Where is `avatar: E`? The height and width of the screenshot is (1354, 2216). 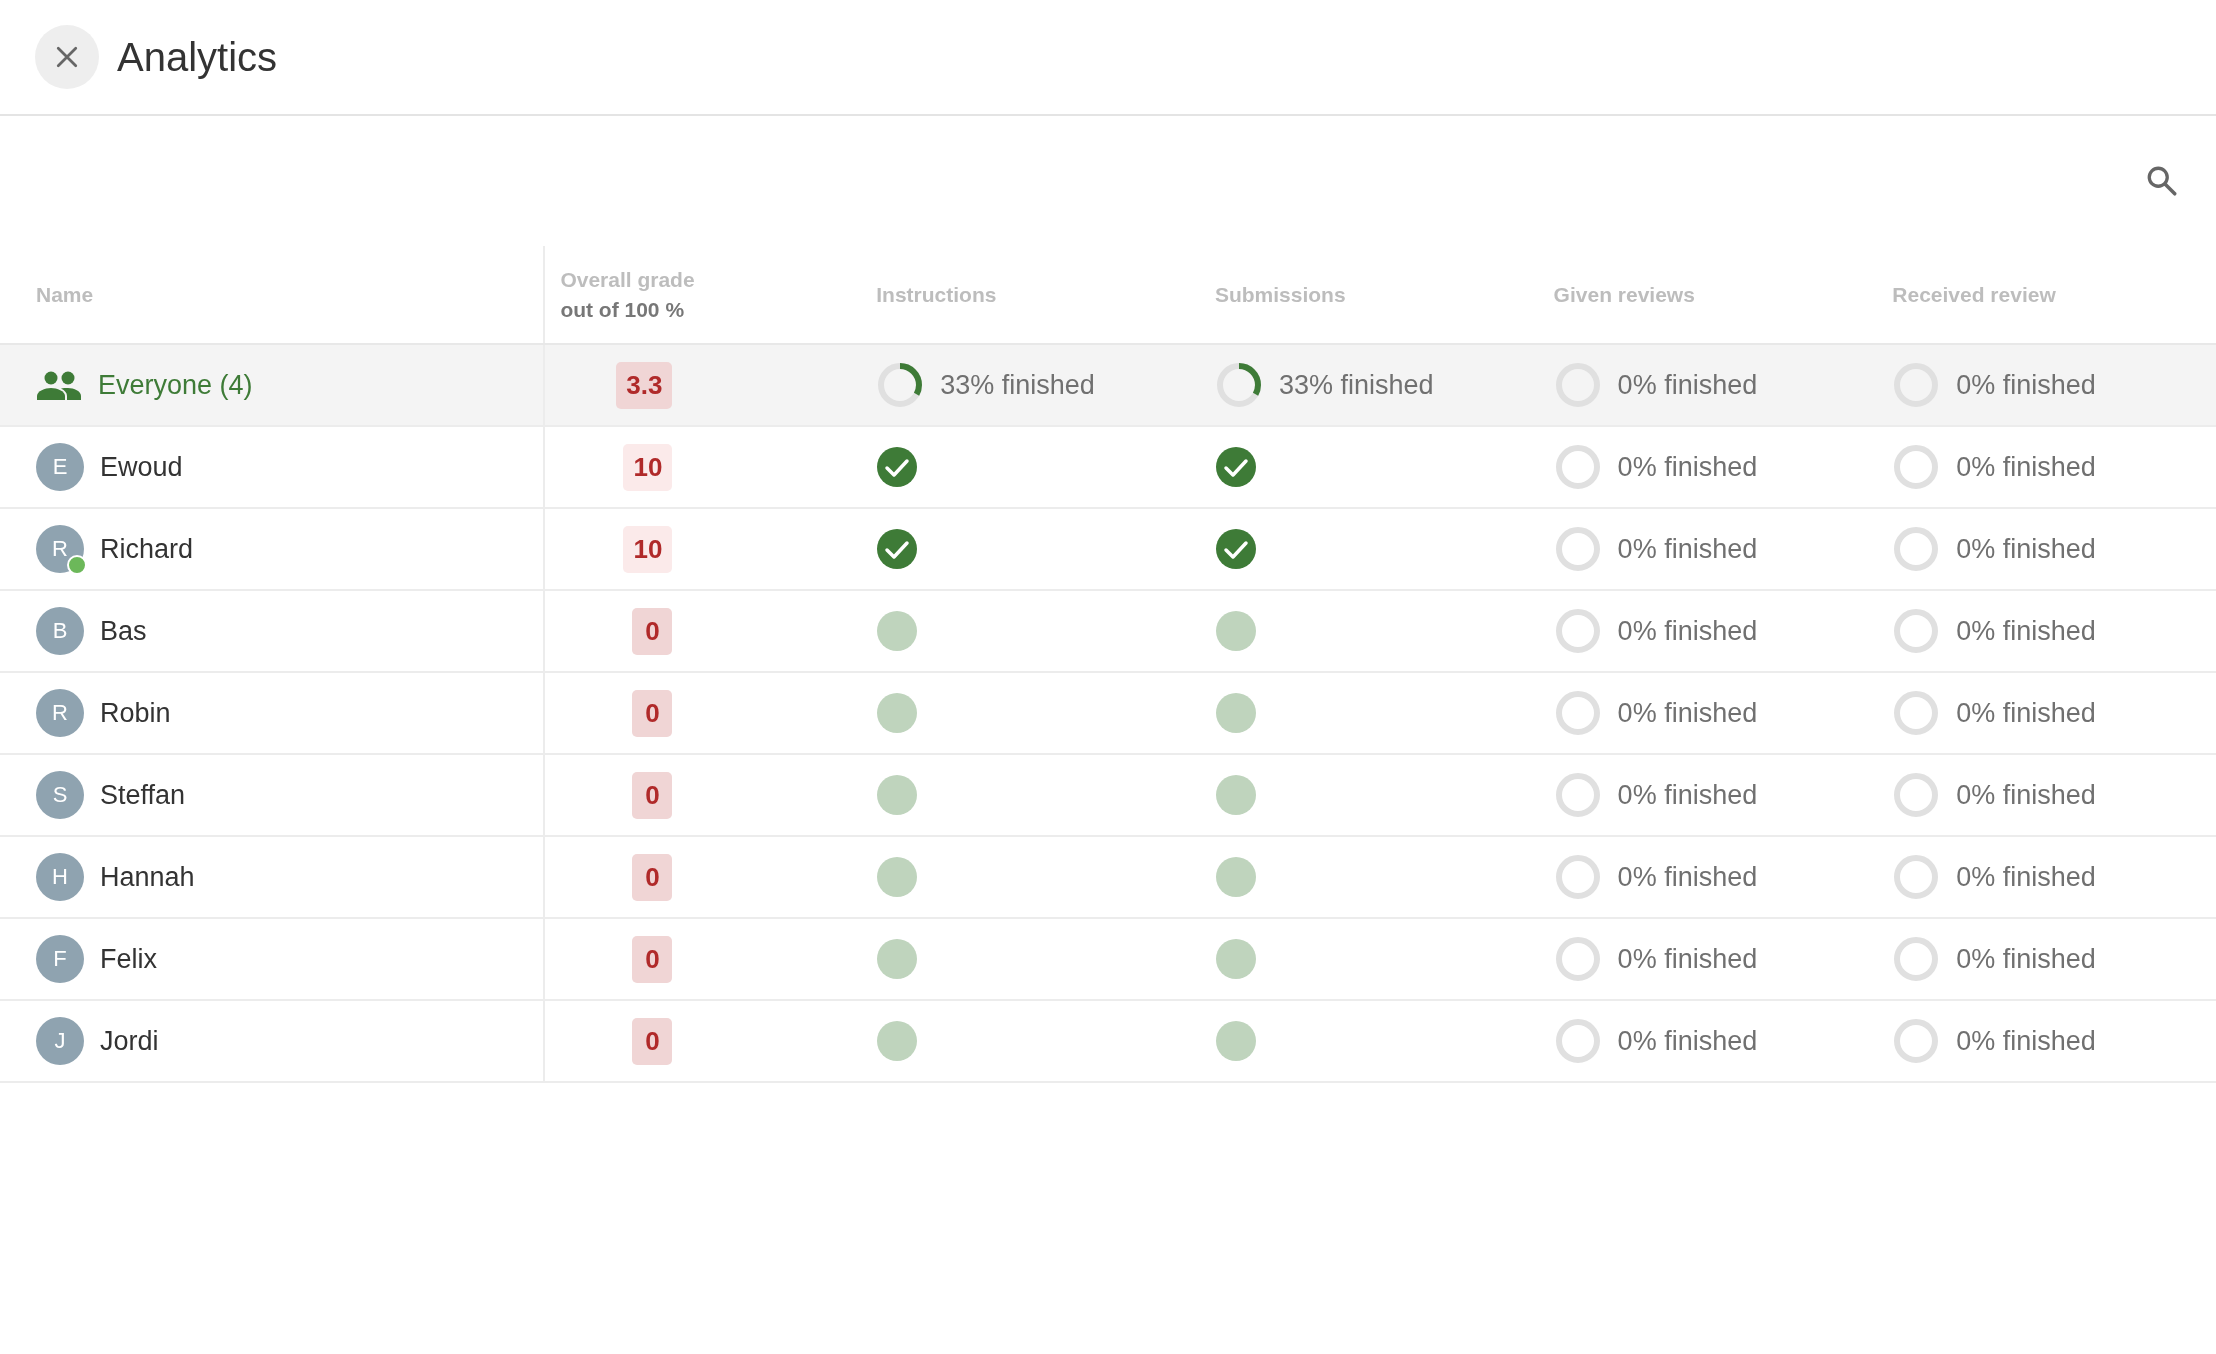 avatar: E is located at coordinates (60, 467).